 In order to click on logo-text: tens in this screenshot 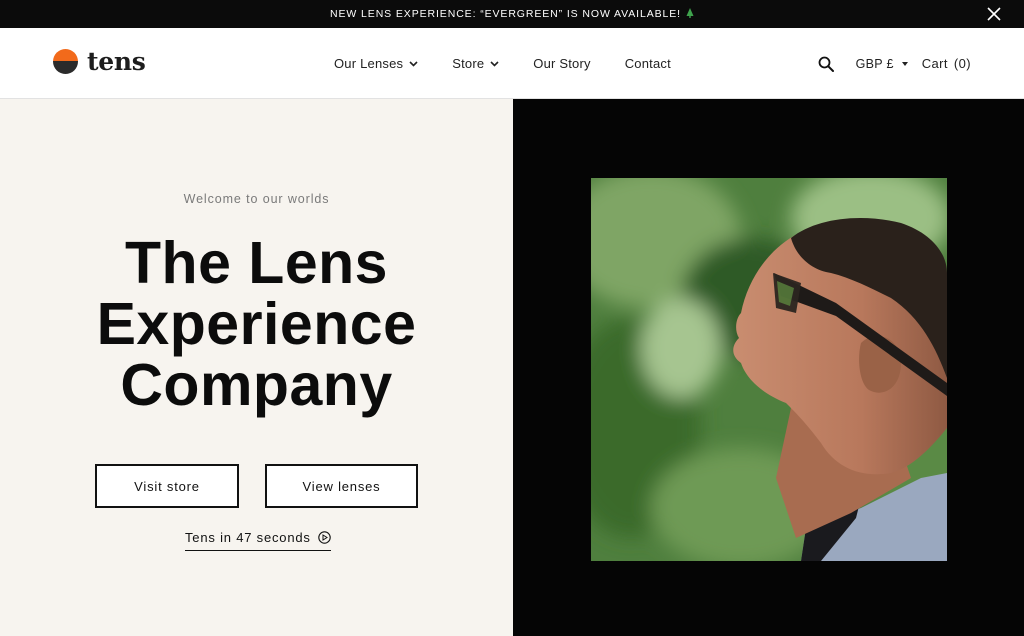, I will do `click(116, 61)`.